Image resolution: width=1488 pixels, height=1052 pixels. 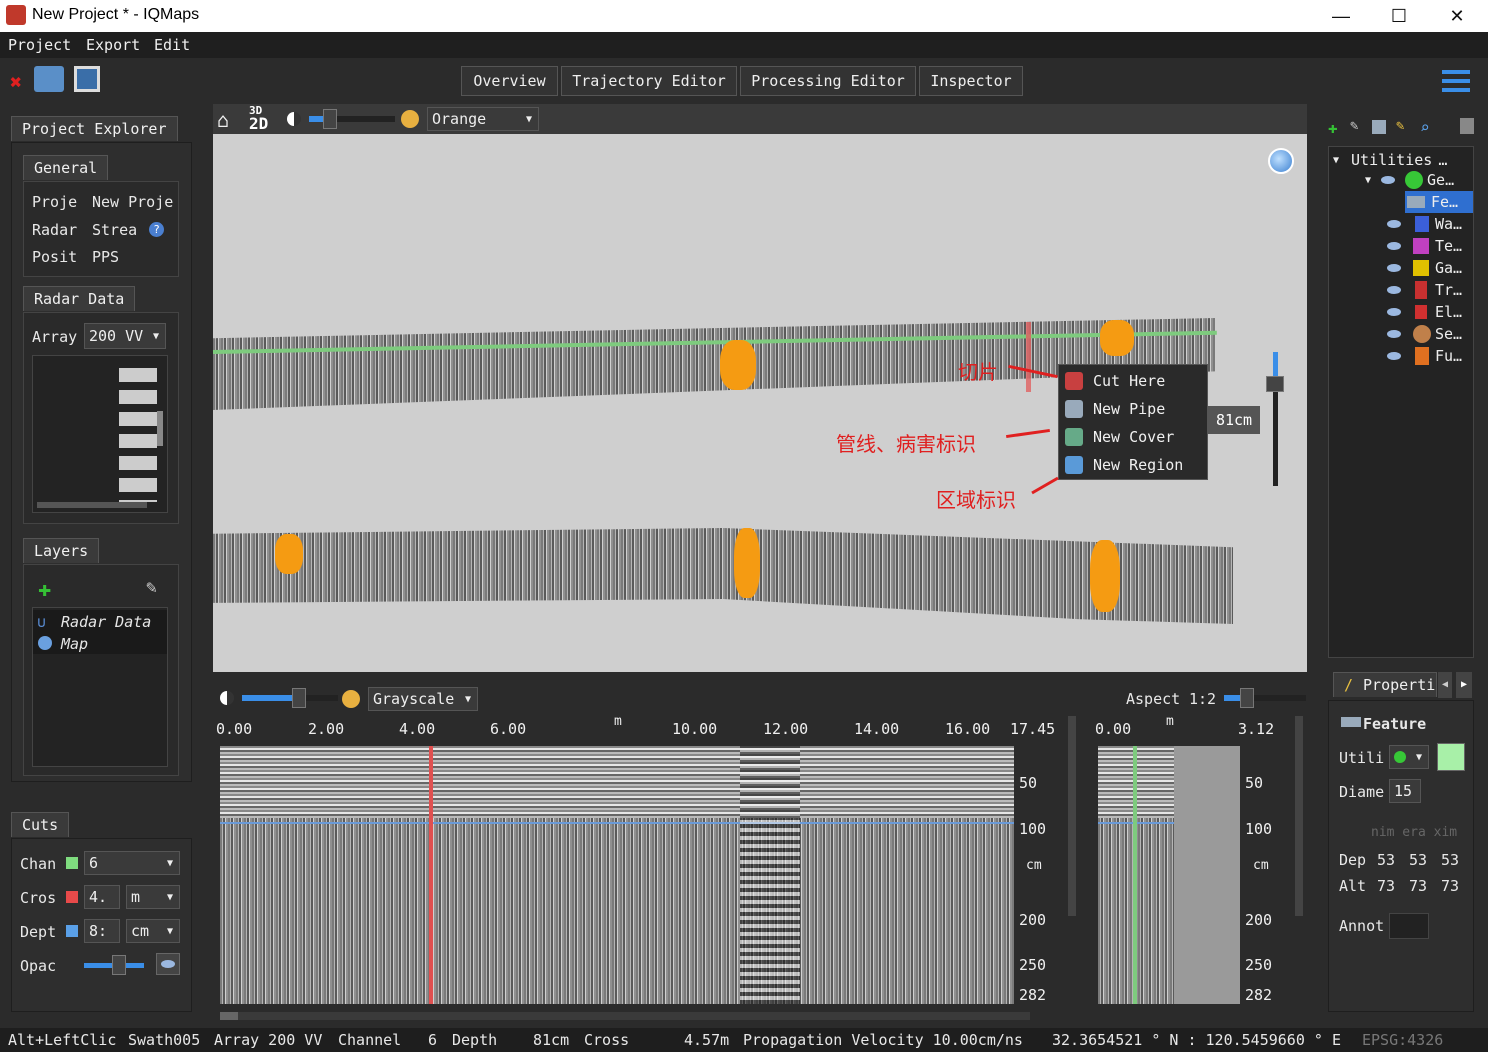 What do you see at coordinates (132, 863) in the screenshot?
I see `channel-select: 6 ▼` at bounding box center [132, 863].